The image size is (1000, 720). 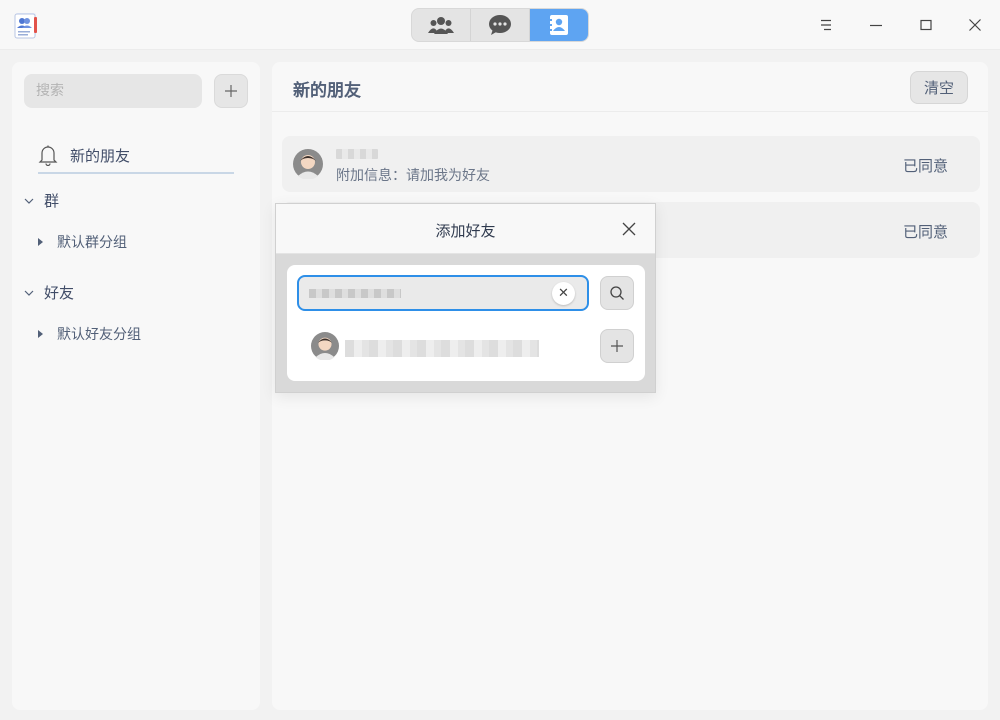 I want to click on sidebar-item-label: 默认好友分组, so click(x=99, y=335).